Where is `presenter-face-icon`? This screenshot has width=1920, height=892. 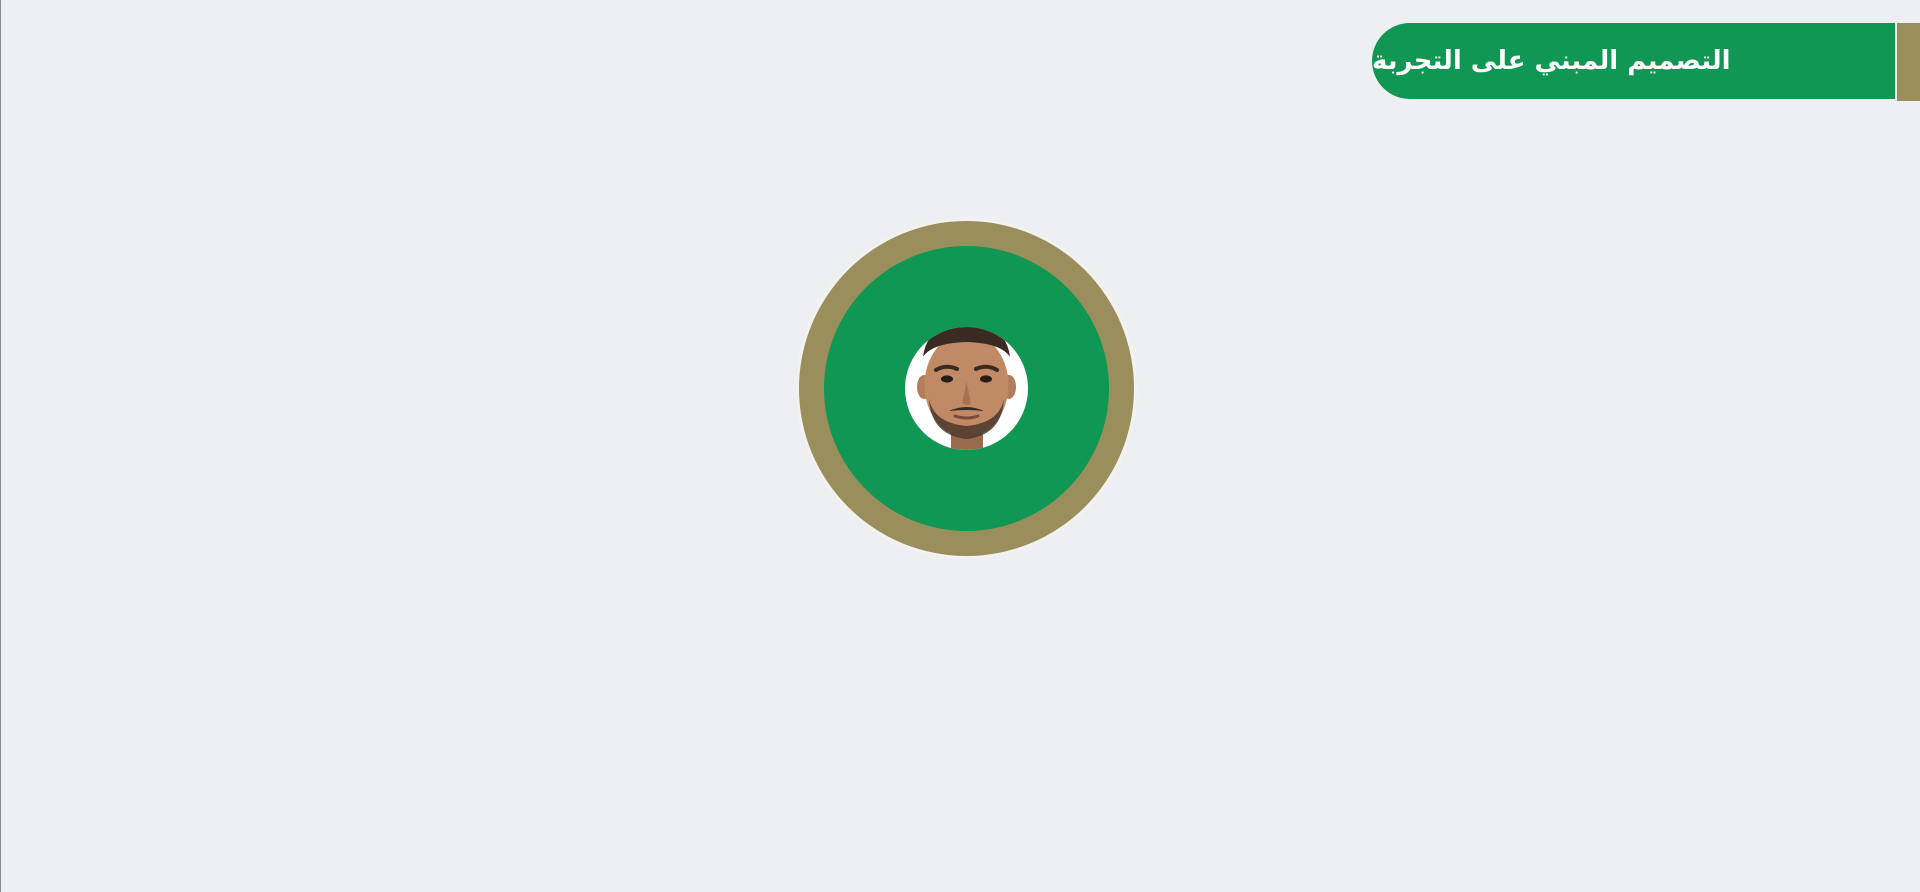 presenter-face-icon is located at coordinates (966, 388).